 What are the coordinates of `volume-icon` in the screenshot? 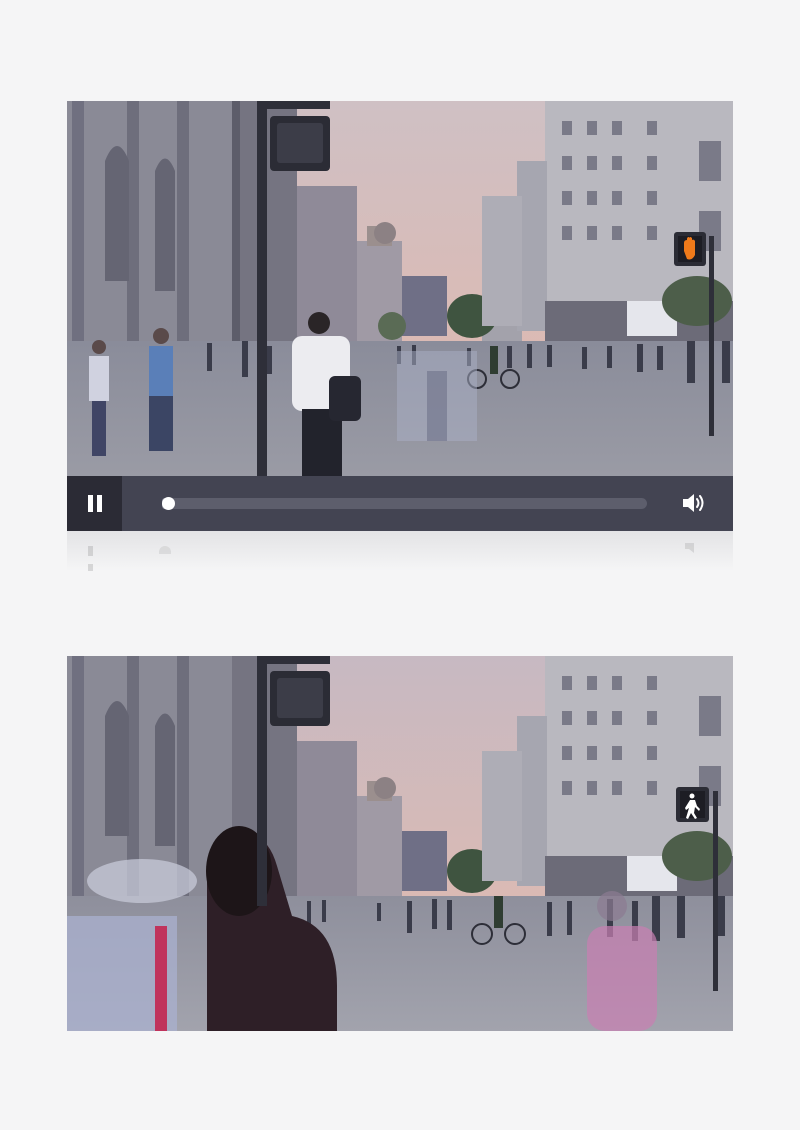 It's located at (694, 503).